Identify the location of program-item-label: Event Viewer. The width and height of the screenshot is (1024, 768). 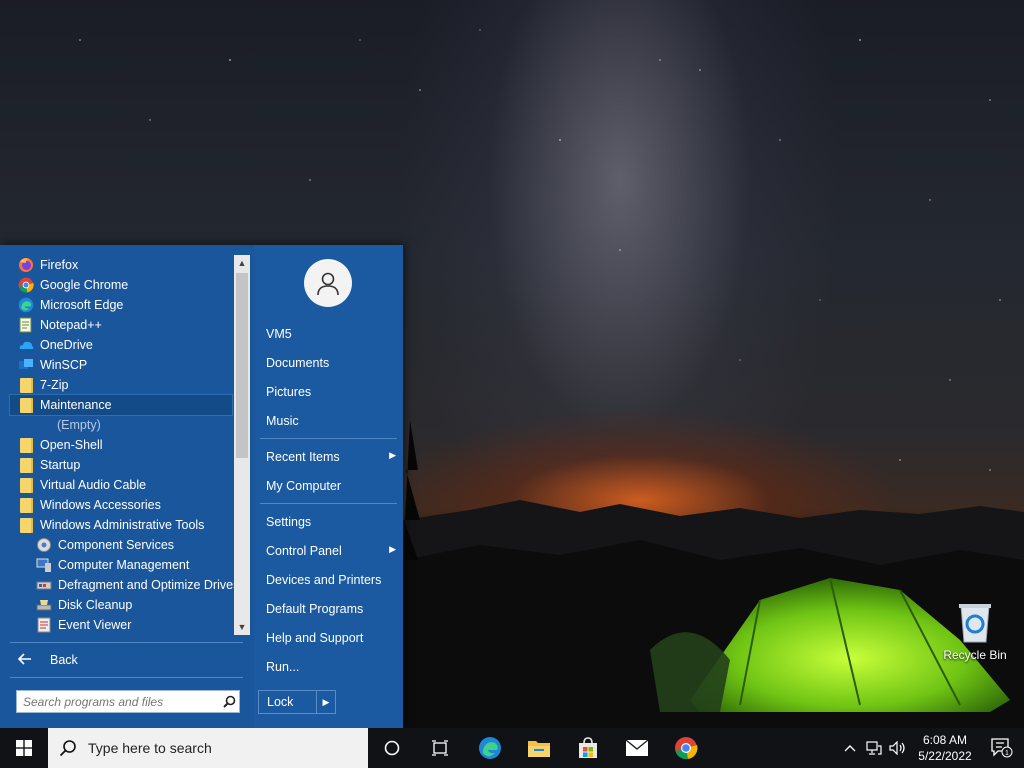
(95, 625).